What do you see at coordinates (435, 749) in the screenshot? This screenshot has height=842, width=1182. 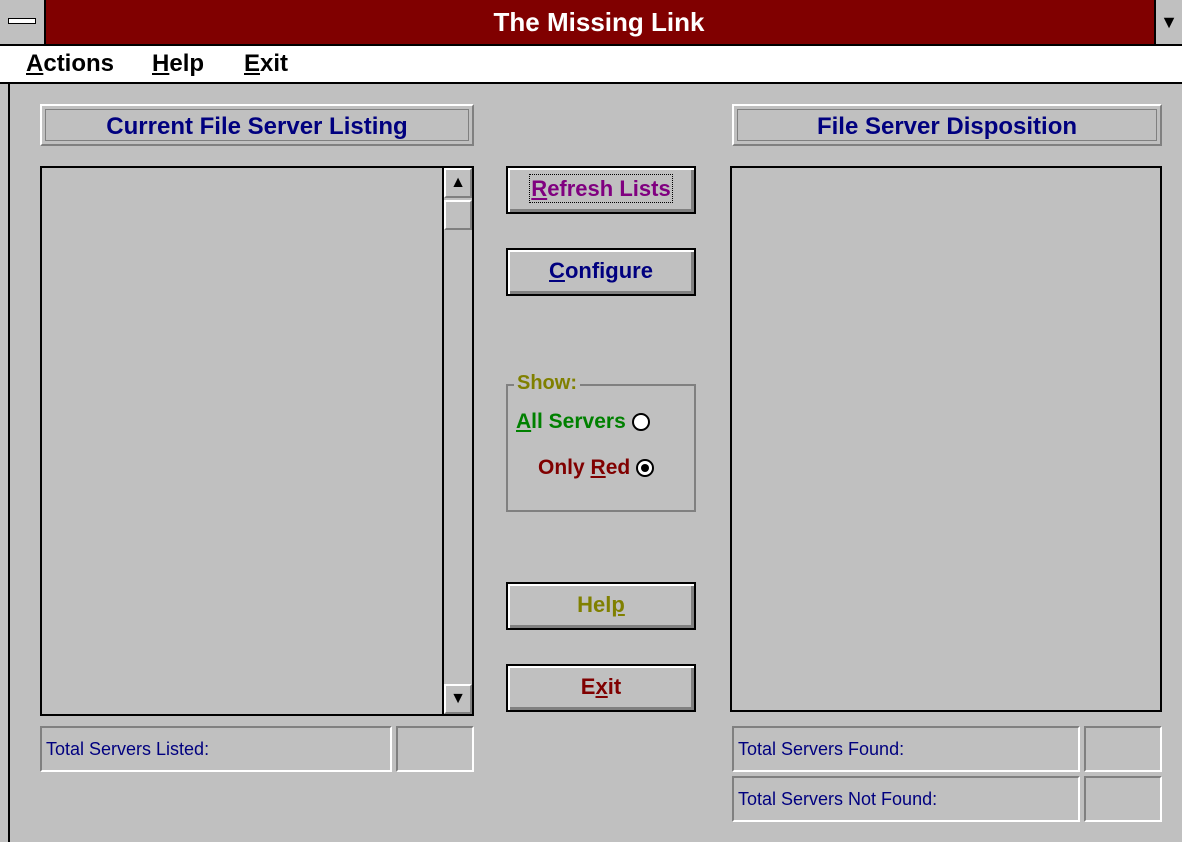 I see `total-servers-listed-value` at bounding box center [435, 749].